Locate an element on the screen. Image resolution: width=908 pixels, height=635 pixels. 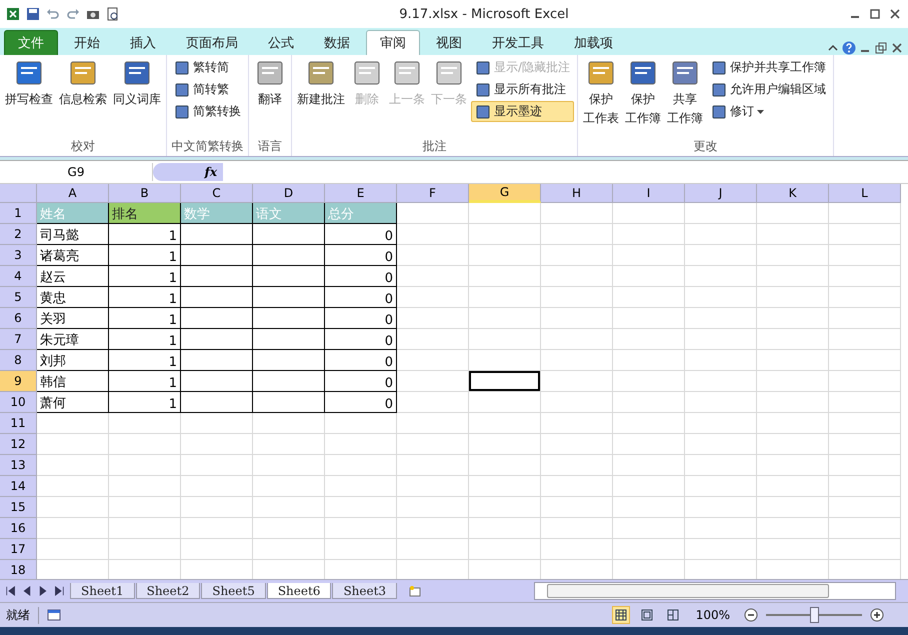
row-header: 14 is located at coordinates (18, 486).